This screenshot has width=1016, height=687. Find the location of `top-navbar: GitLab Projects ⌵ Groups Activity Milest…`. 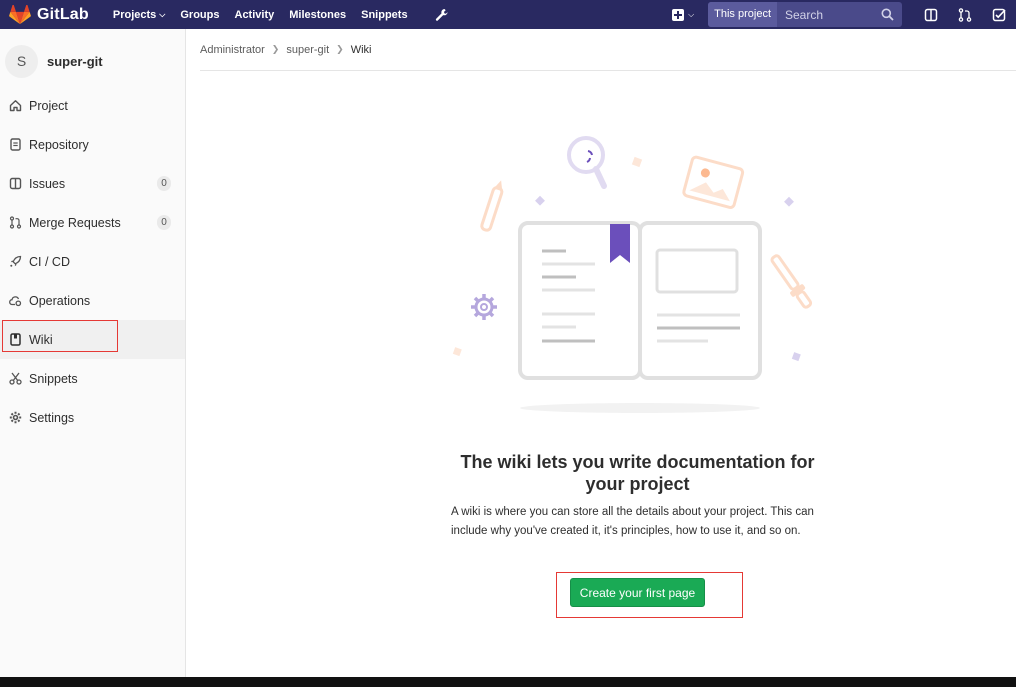

top-navbar: GitLab Projects ⌵ Groups Activity Milest… is located at coordinates (508, 14).